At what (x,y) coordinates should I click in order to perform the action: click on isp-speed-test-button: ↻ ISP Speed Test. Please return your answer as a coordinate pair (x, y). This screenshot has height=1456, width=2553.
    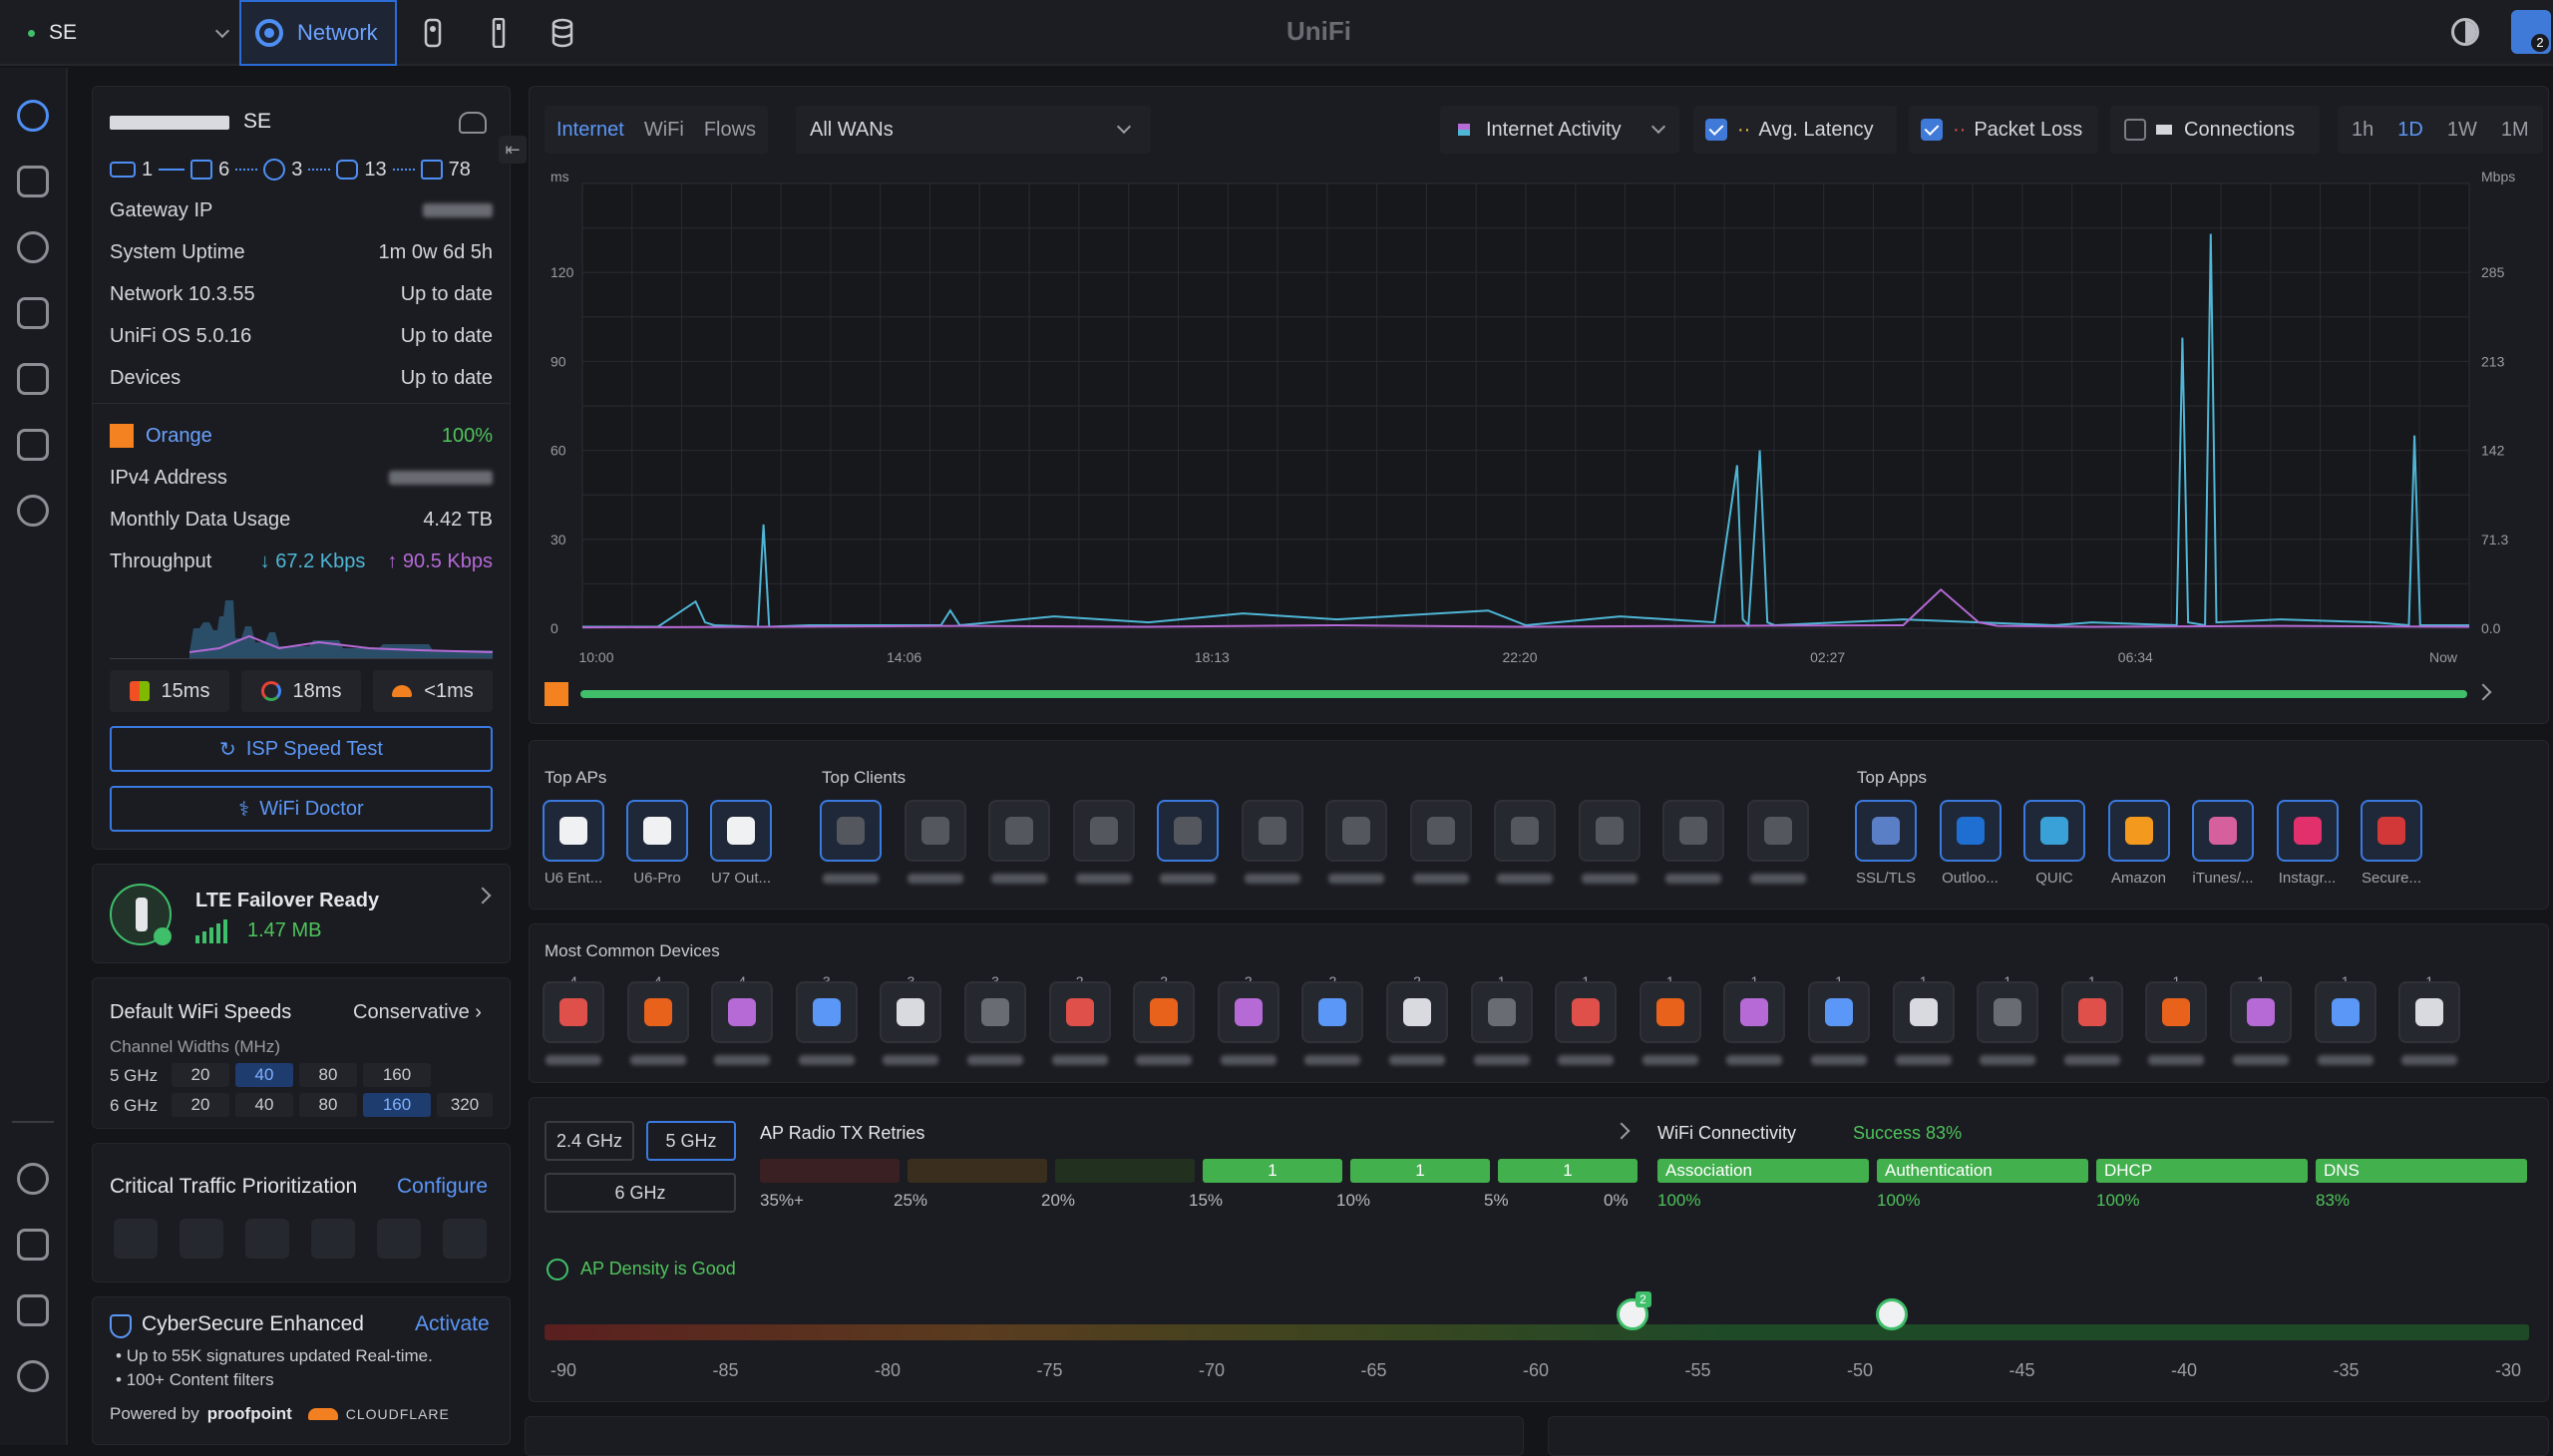
    Looking at the image, I should click on (301, 749).